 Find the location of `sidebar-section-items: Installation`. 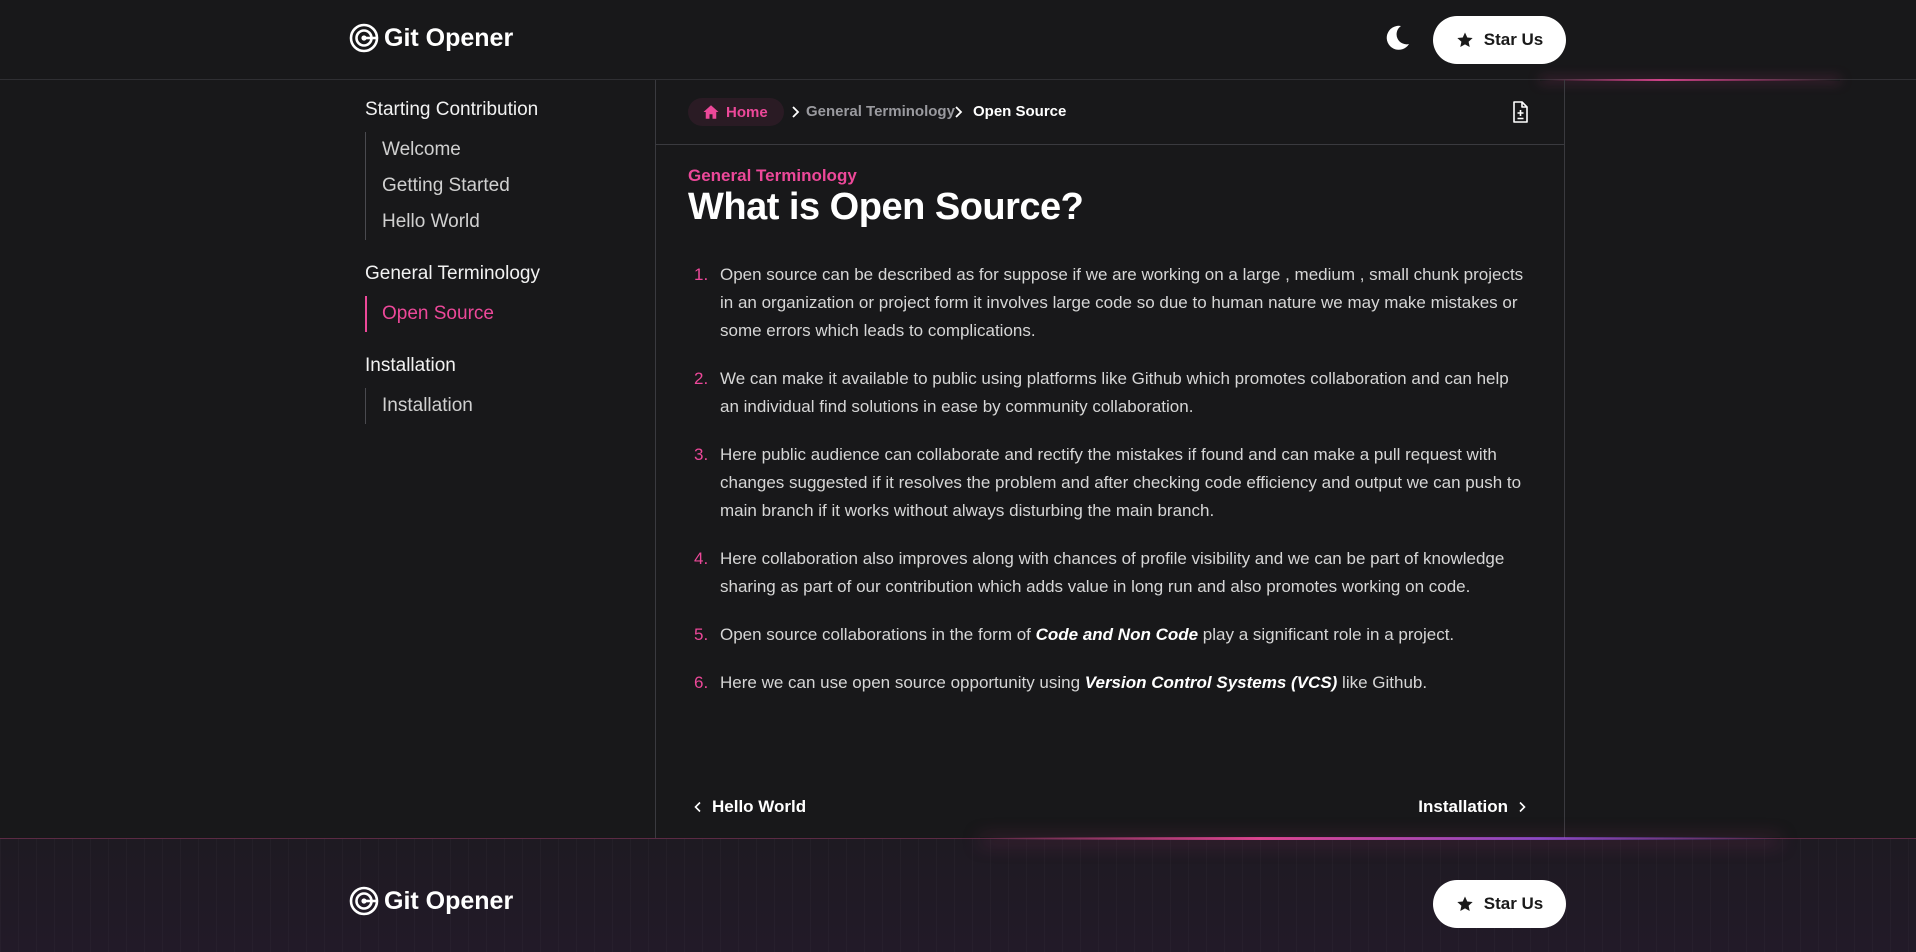

sidebar-section-items: Installation is located at coordinates (510, 406).